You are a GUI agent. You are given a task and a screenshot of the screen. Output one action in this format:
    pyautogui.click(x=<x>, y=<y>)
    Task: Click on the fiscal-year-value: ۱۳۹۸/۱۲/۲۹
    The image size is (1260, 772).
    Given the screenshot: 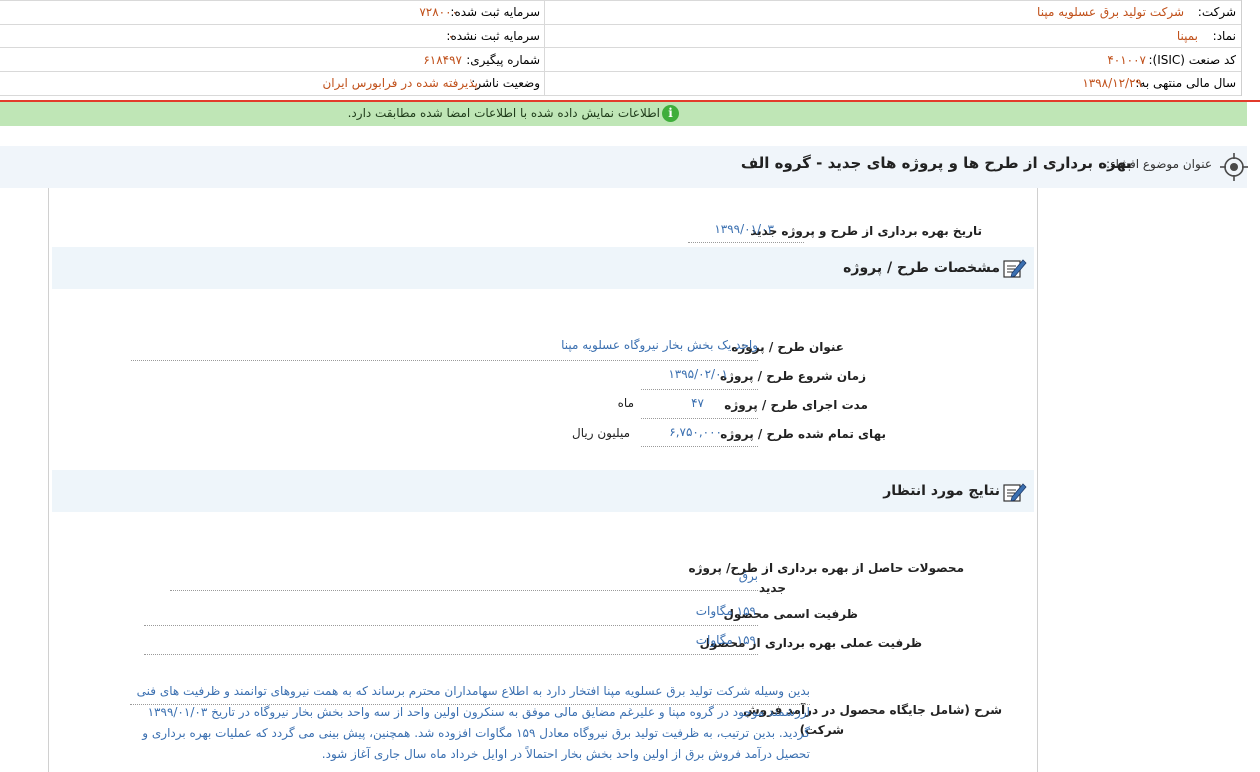 What is the action you would take?
    pyautogui.click(x=1112, y=83)
    